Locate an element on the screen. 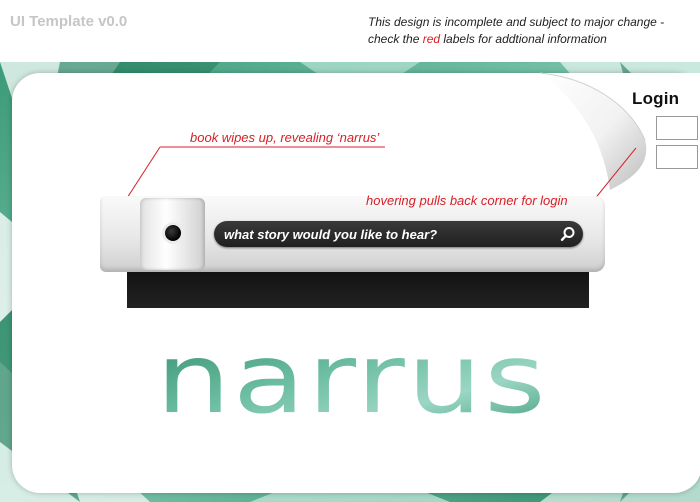 The width and height of the screenshot is (700, 502). login-password-field is located at coordinates (677, 157).